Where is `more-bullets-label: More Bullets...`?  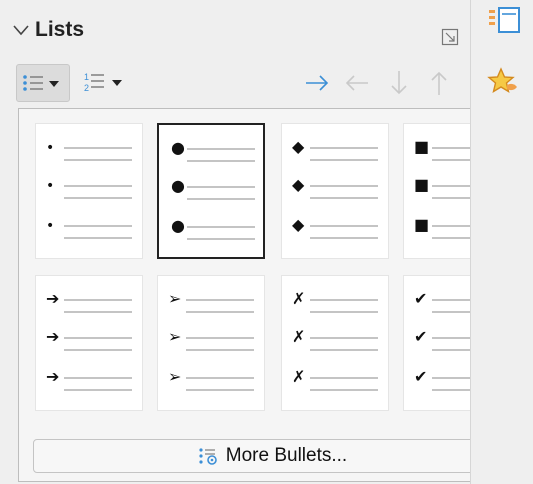 more-bullets-label: More Bullets... is located at coordinates (286, 455).